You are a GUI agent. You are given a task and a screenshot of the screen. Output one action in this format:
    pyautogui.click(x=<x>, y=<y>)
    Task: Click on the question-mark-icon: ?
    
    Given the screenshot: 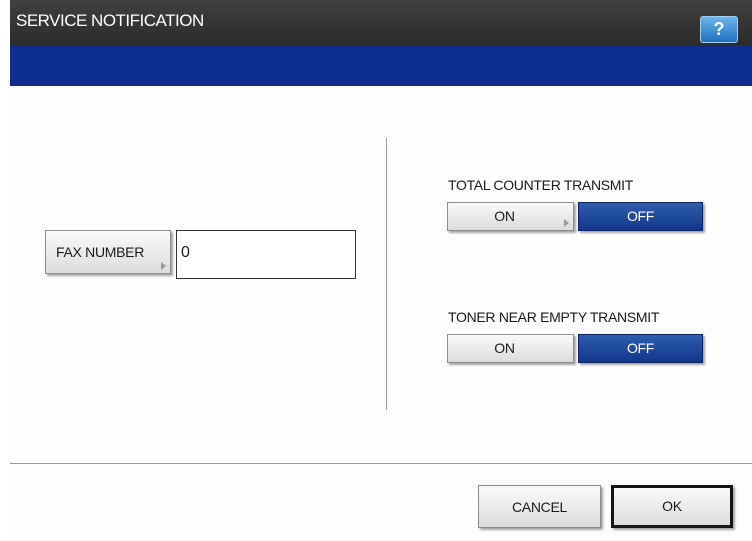 What is the action you would take?
    pyautogui.click(x=719, y=29)
    